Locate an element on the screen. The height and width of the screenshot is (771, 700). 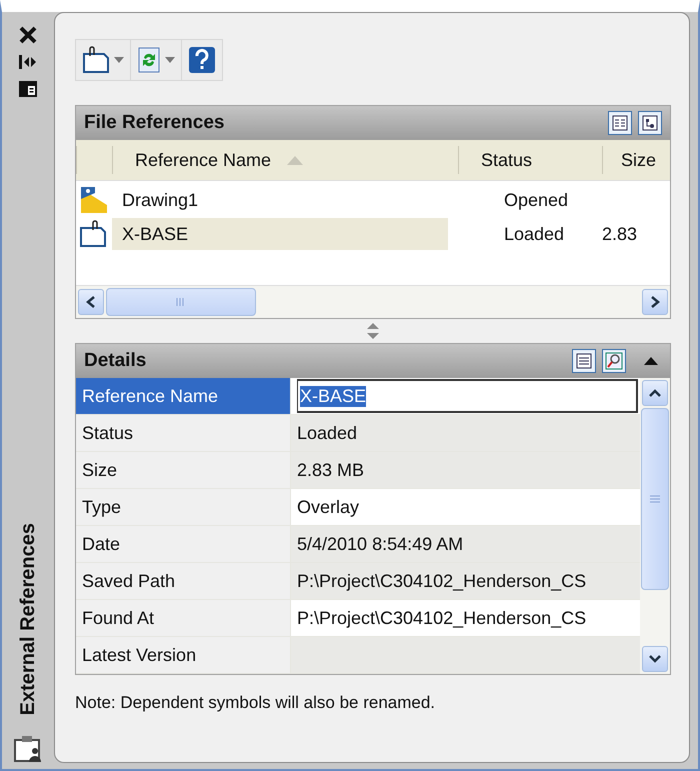
splitter-grip-icon is located at coordinates (373, 331).